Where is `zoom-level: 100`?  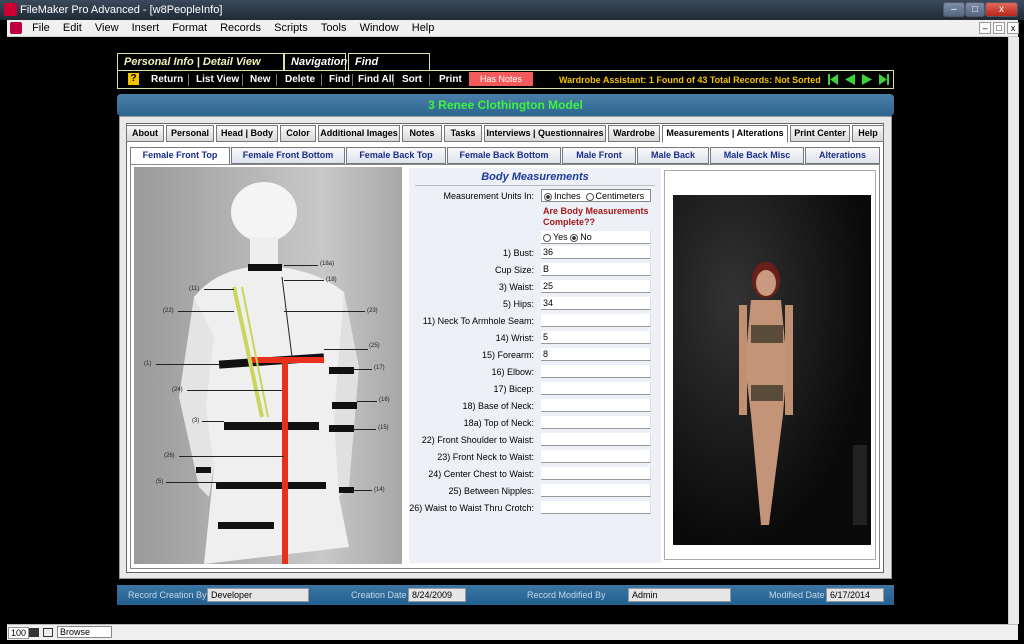
zoom-level: 100 is located at coordinates (19, 633).